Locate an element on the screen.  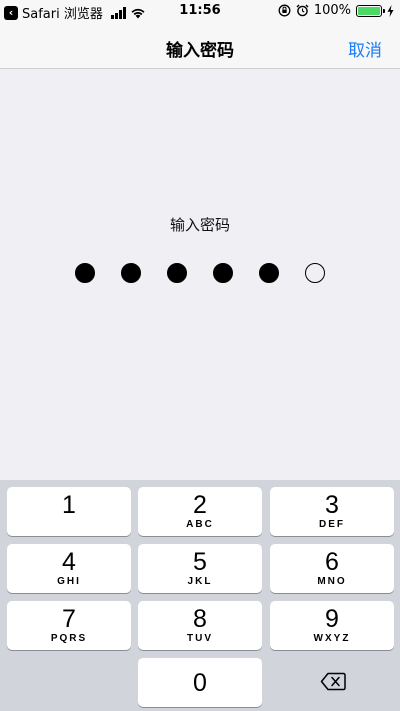
key-digit: 7 is located at coordinates (69, 619).